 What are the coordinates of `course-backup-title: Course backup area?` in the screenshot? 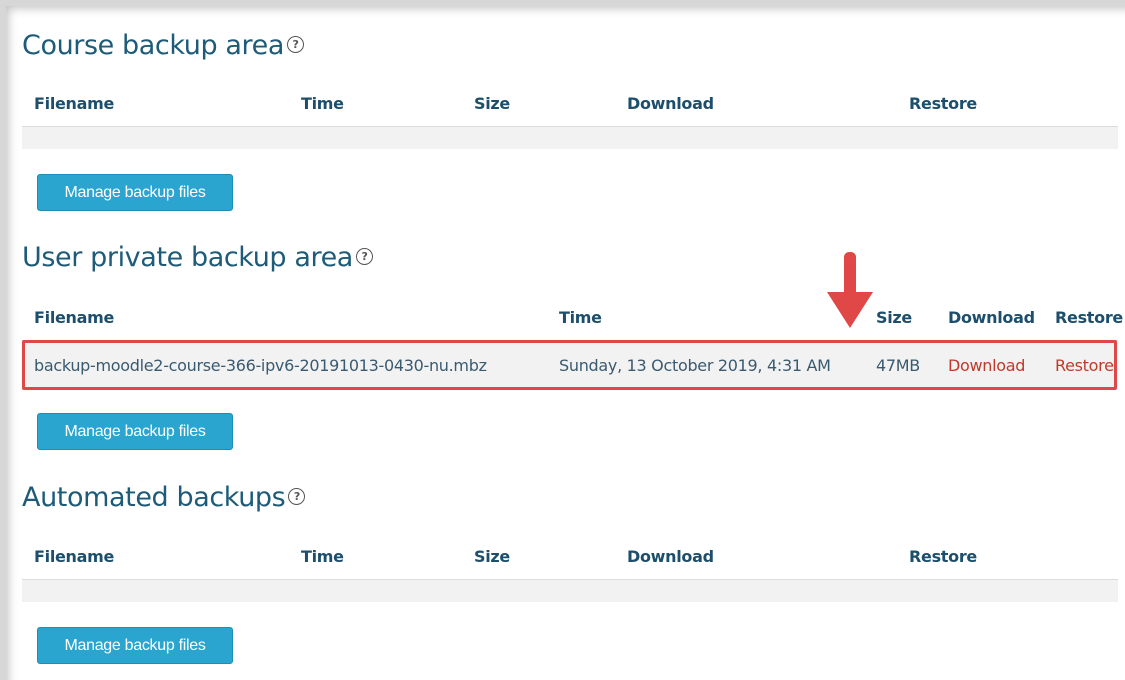 It's located at (163, 45).